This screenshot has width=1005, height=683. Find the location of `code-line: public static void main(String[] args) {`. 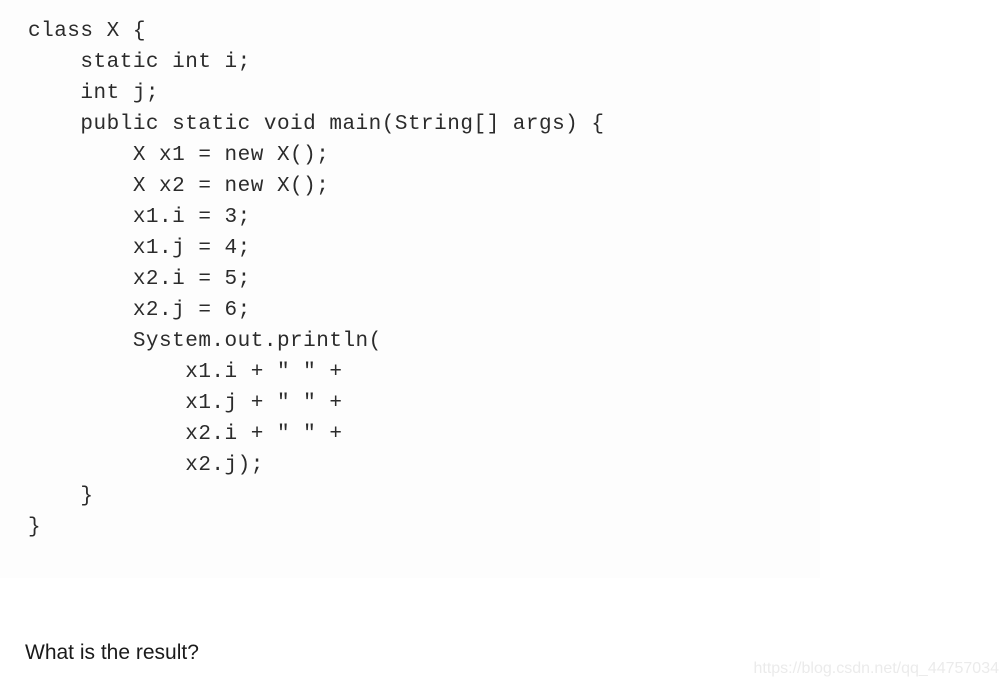

code-line: public static void main(String[] args) { is located at coordinates (316, 124).